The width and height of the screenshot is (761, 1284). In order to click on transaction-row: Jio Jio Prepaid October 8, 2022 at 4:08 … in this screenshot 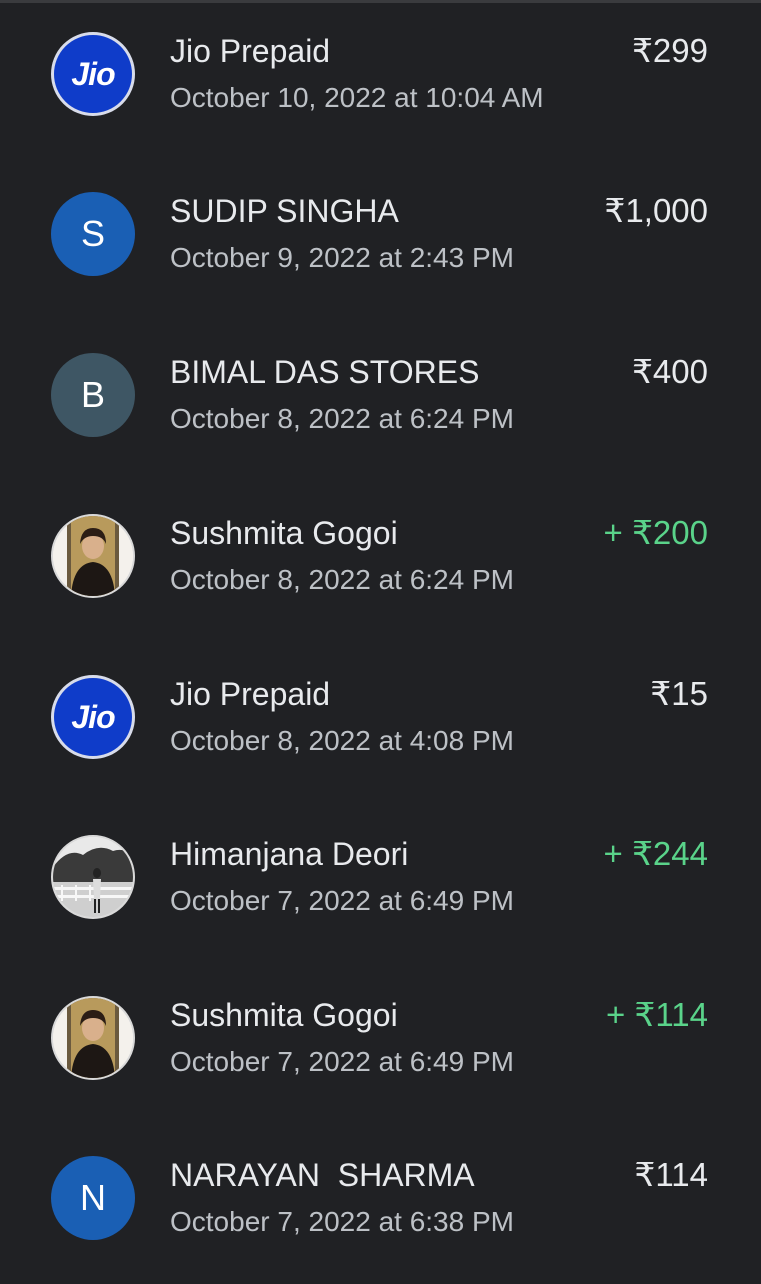, I will do `click(380, 723)`.